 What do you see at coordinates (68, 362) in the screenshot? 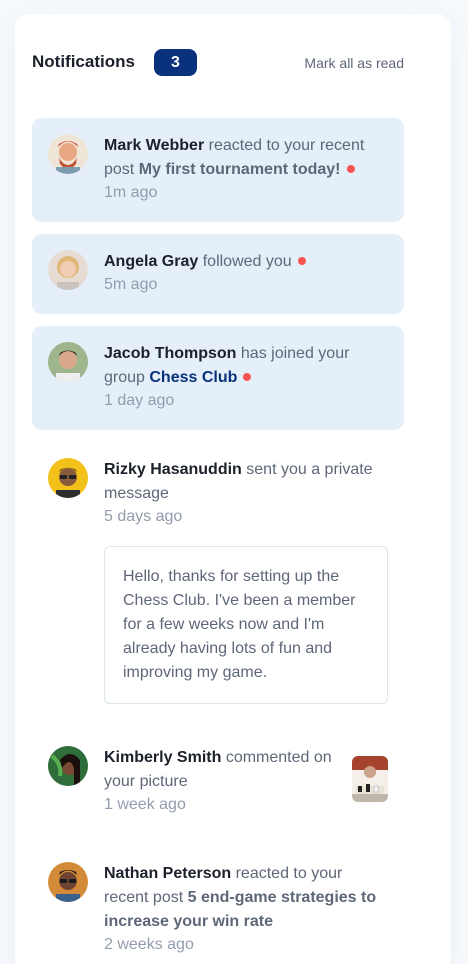
I see `avatar-jacob-thompson` at bounding box center [68, 362].